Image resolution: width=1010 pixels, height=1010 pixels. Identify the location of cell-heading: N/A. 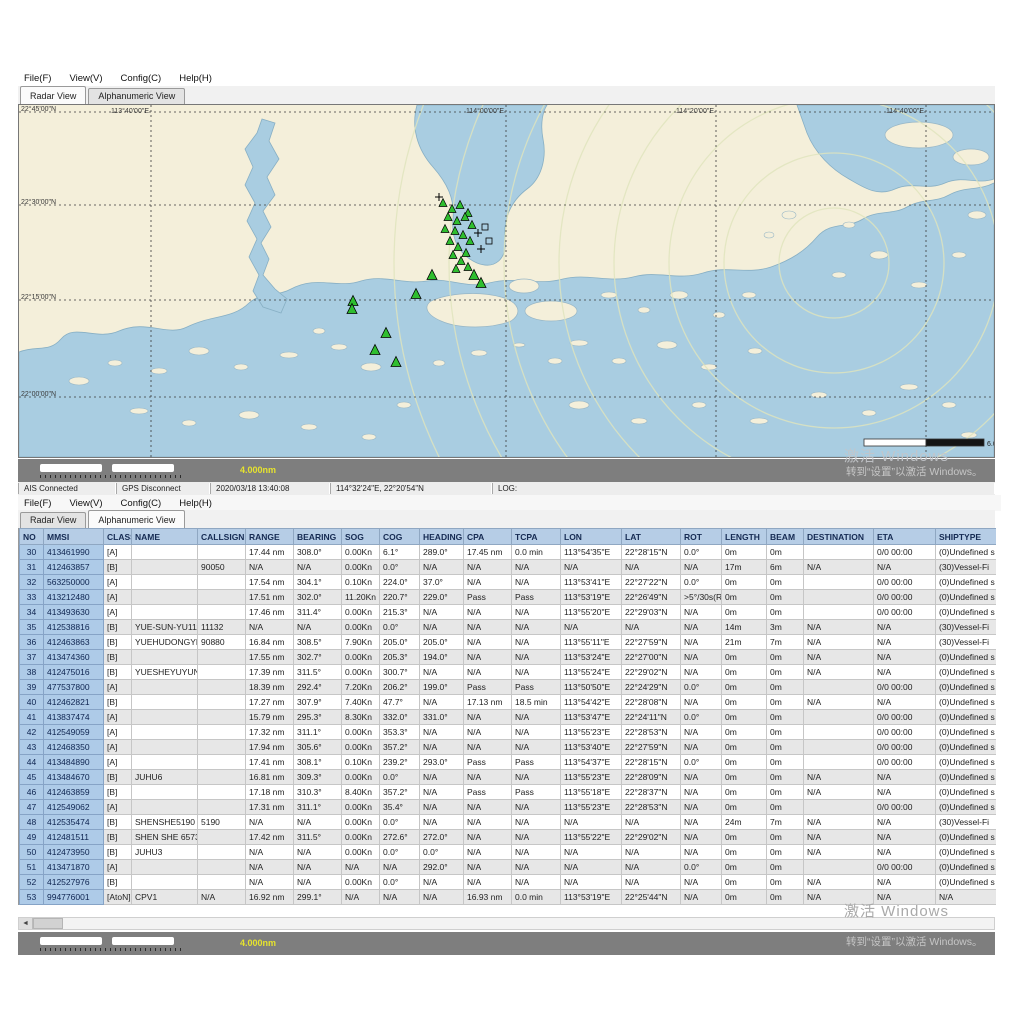
(441, 897).